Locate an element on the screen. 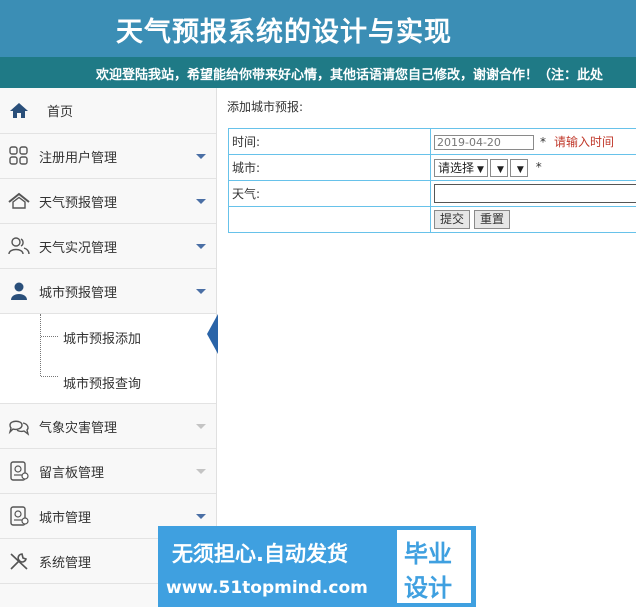  table-row: 天气: is located at coordinates (432, 193).